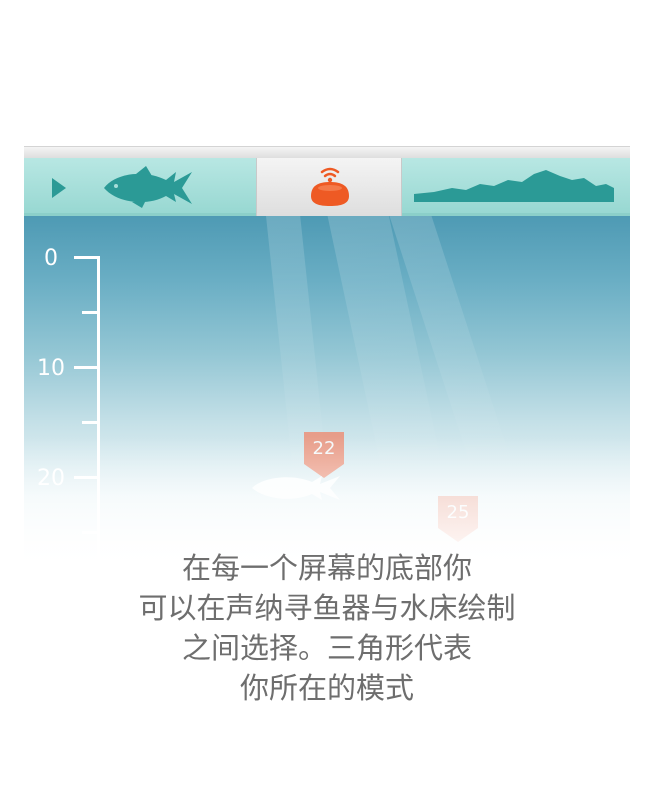 The width and height of the screenshot is (654, 785). Describe the element at coordinates (148, 187) in the screenshot. I see `fish-icon` at that location.